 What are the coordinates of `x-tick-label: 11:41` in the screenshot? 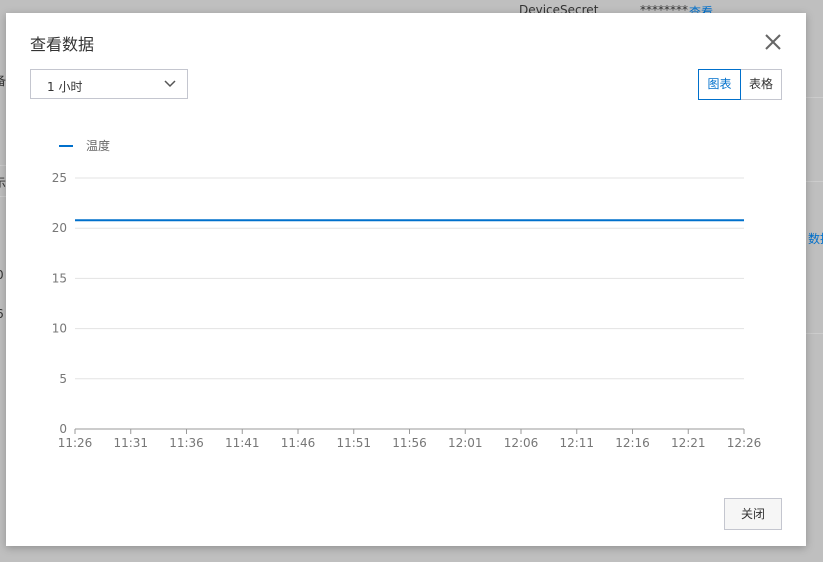 It's located at (242, 443).